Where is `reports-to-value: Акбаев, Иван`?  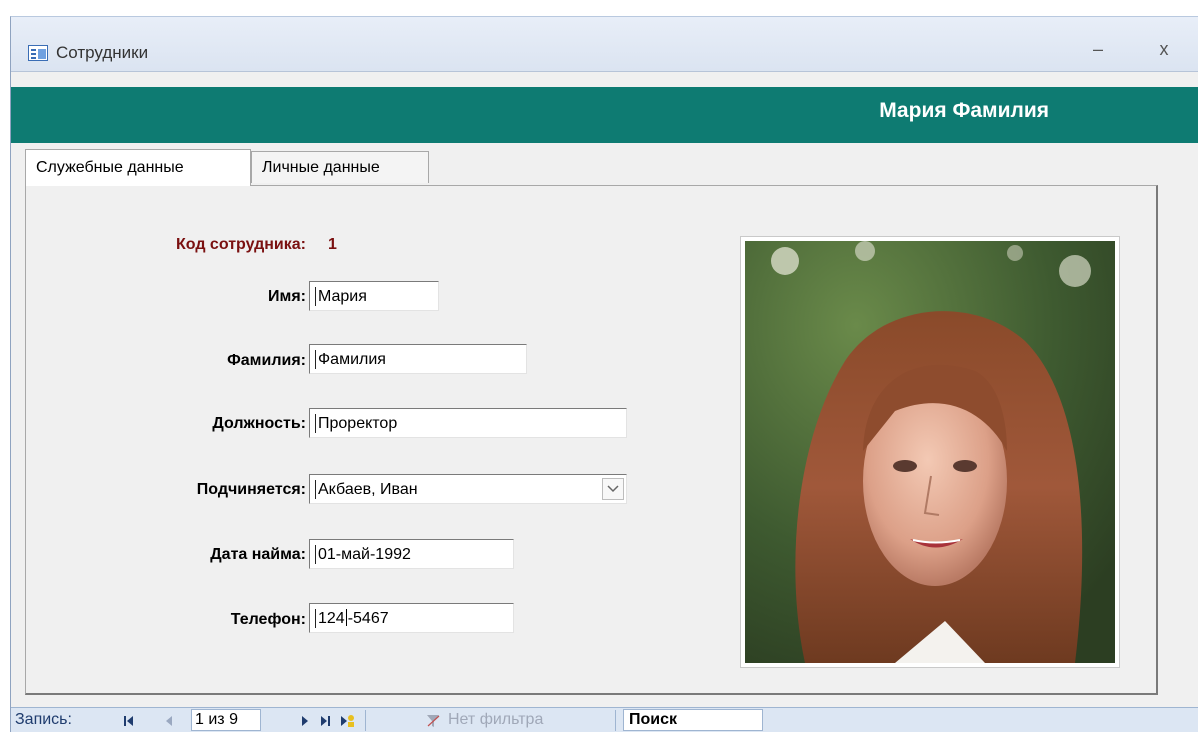
reports-to-value: Акбаев, Иван is located at coordinates (470, 489).